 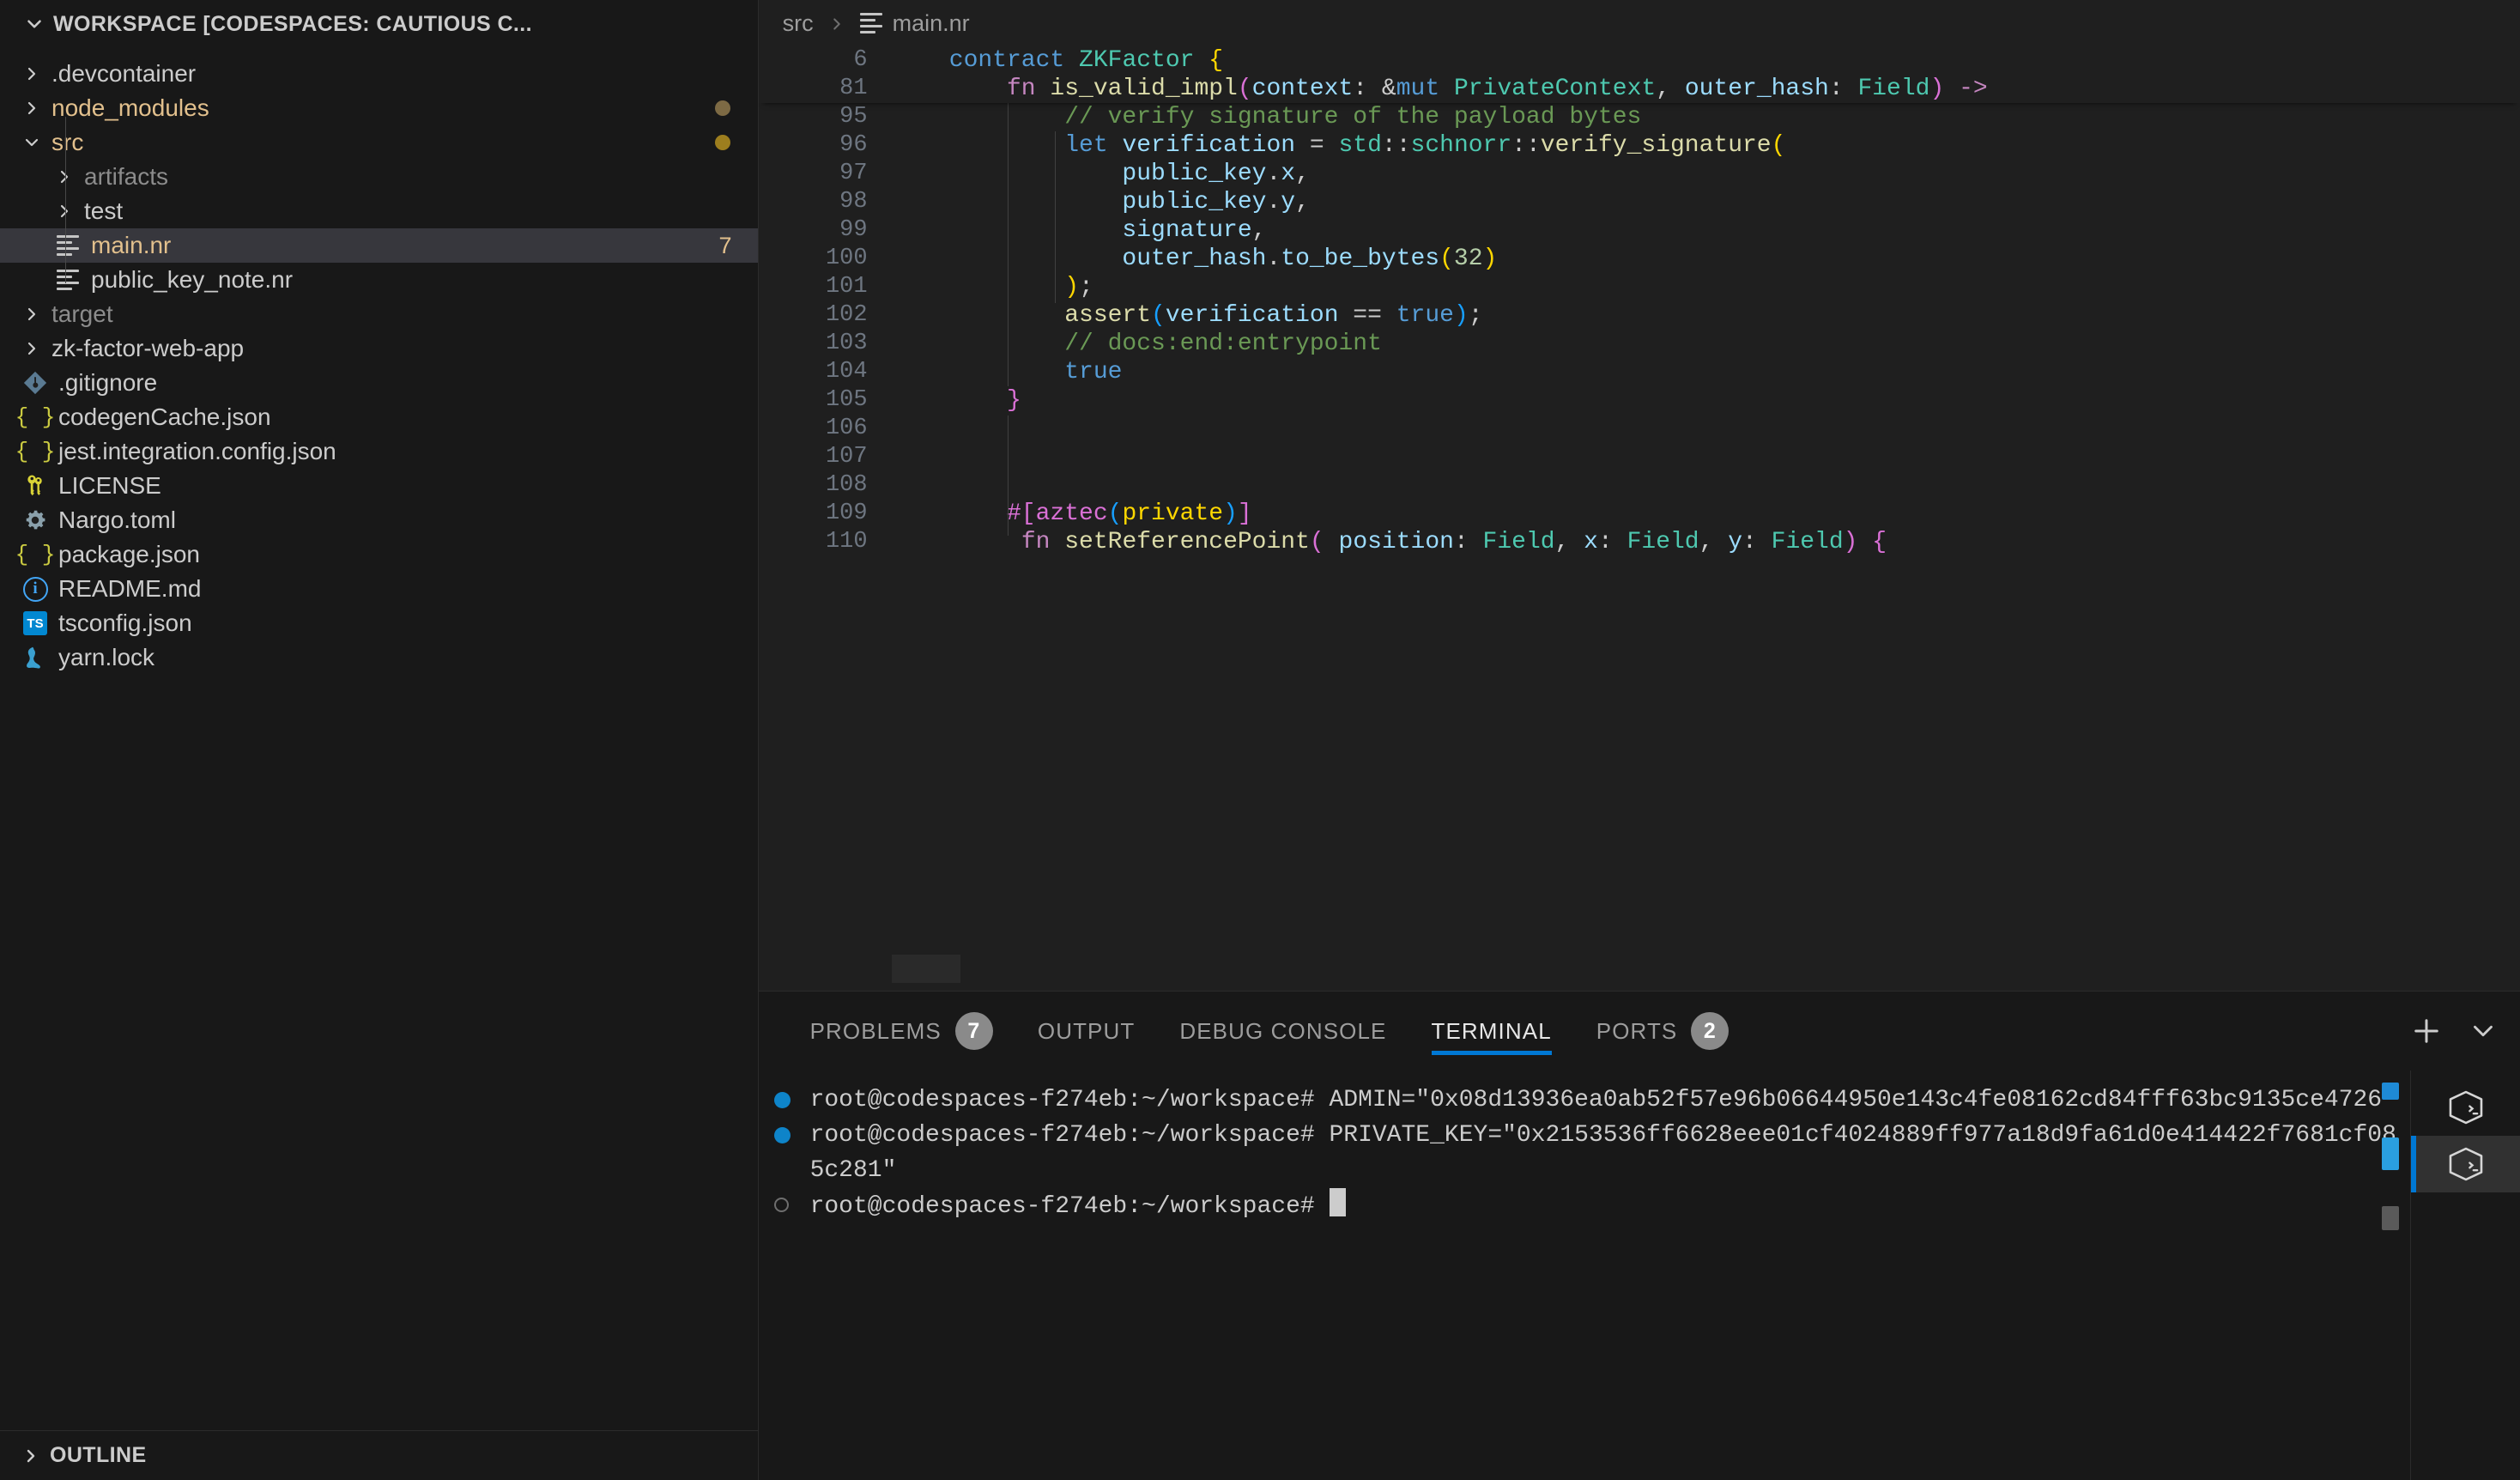 What do you see at coordinates (1360, 145) in the screenshot?
I see `code-token: std` at bounding box center [1360, 145].